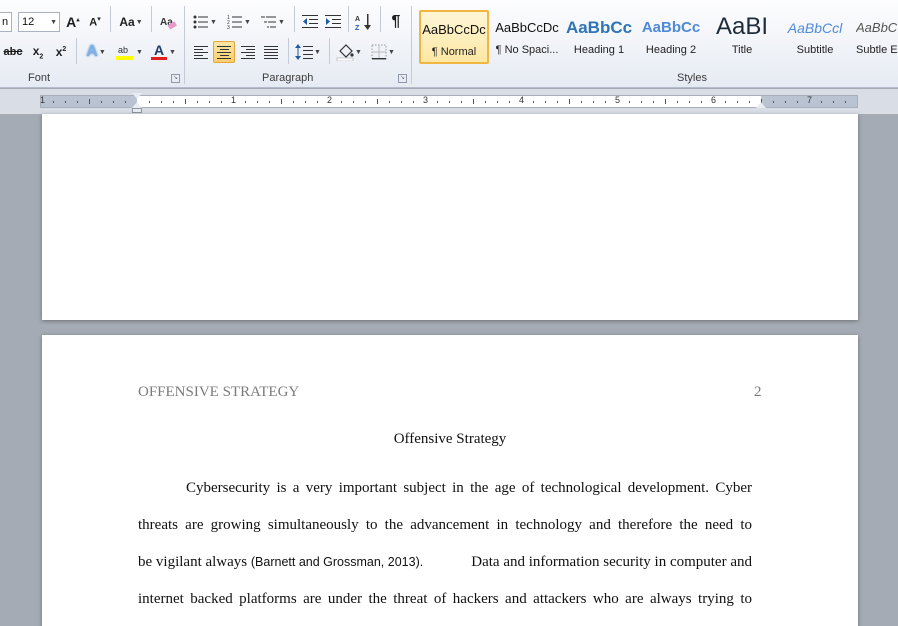 This screenshot has height=626, width=898. Describe the element at coordinates (39, 78) in the screenshot. I see `font-group-label: Font` at that location.